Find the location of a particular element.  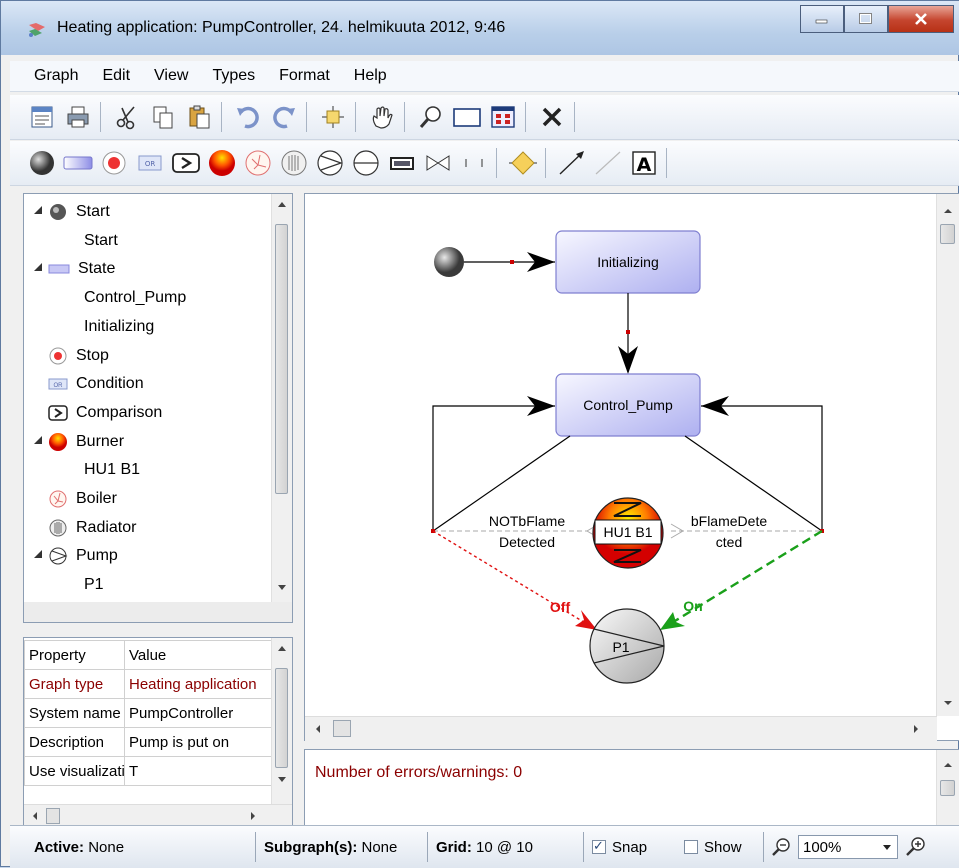

tree-item: Comparison is located at coordinates (97, 413).